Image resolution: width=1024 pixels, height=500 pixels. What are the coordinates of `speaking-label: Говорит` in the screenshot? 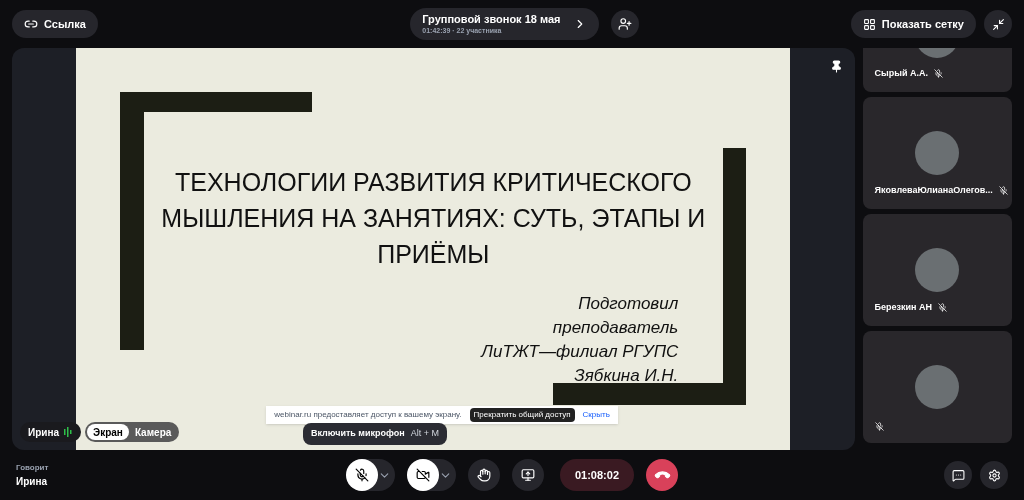 It's located at (33, 467).